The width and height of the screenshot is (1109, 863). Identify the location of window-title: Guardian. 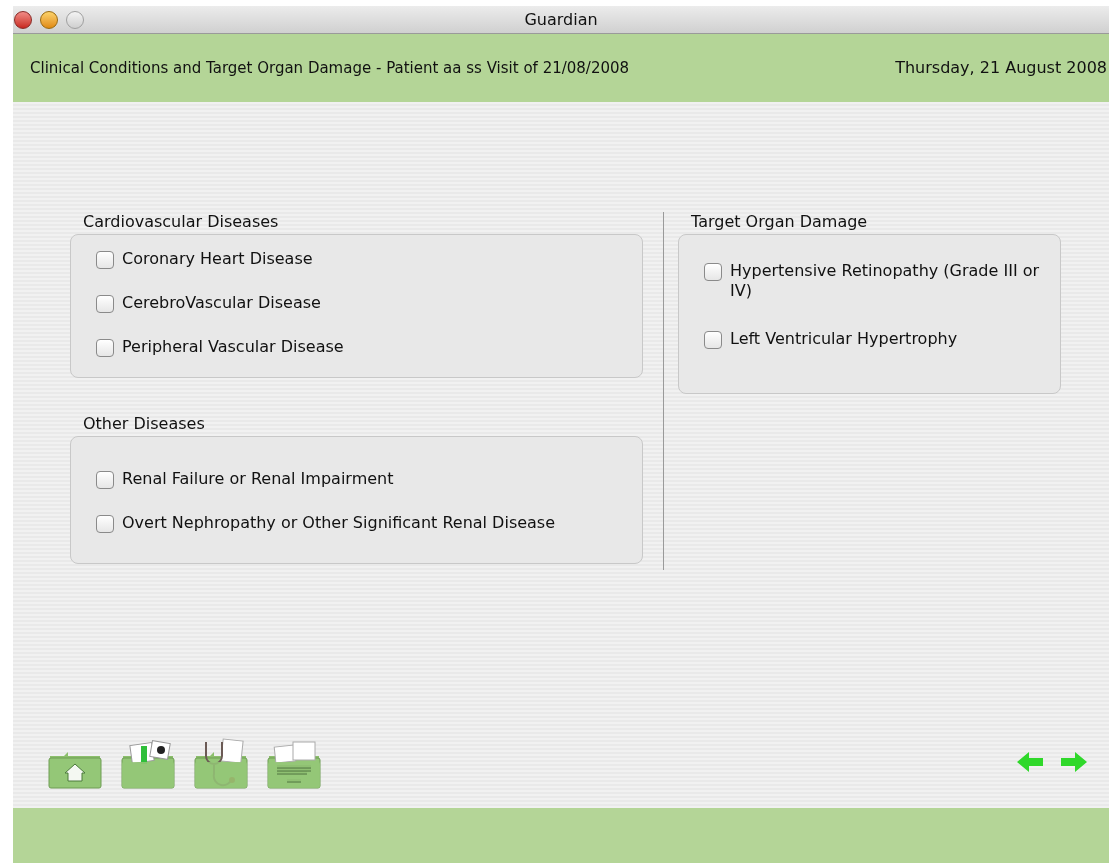
(561, 19).